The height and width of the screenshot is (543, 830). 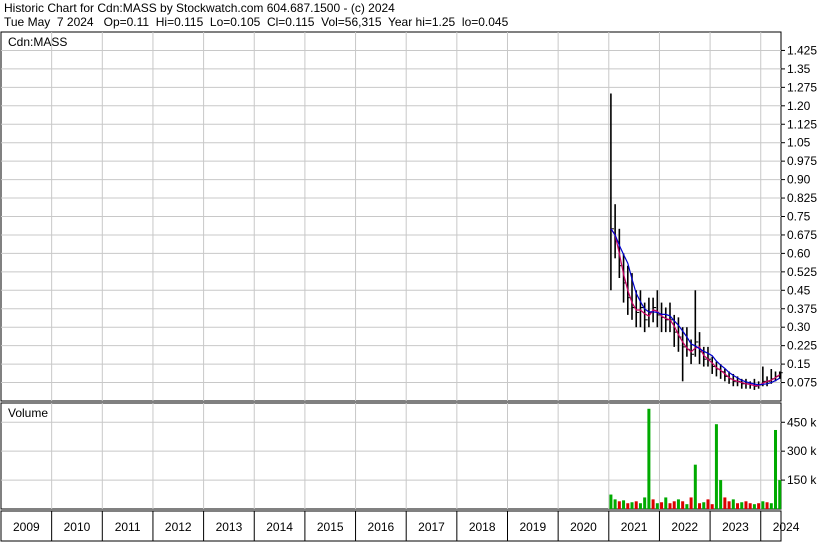 I want to click on x-tick-label: 2009, so click(x=26, y=527).